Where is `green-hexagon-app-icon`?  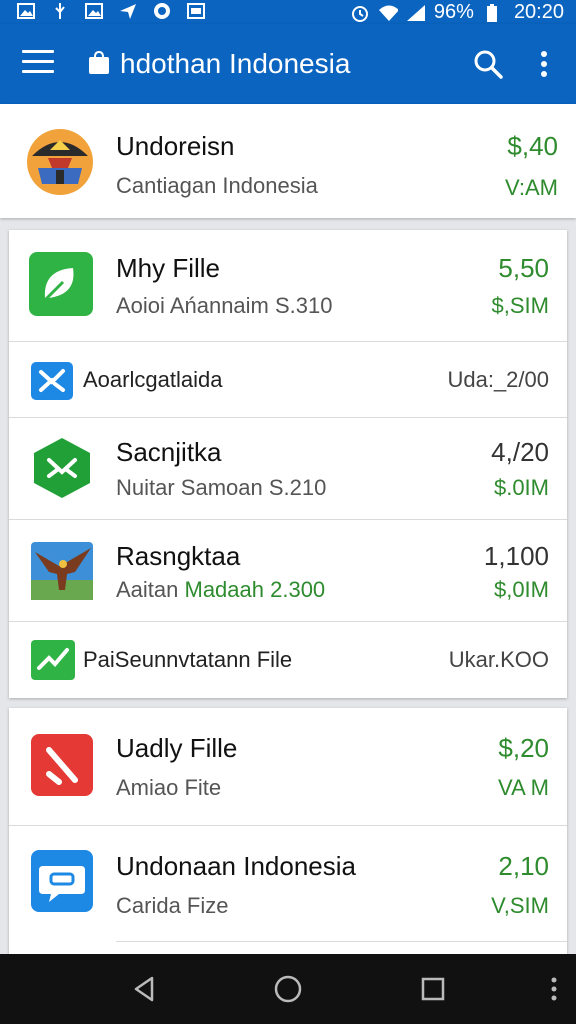 green-hexagon-app-icon is located at coordinates (62, 468).